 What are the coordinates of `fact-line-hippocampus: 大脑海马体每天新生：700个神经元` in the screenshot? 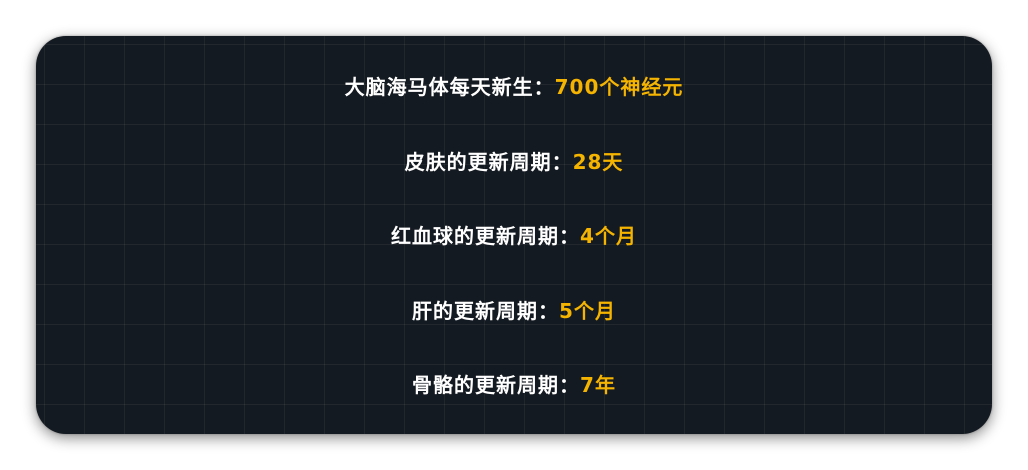 It's located at (514, 87).